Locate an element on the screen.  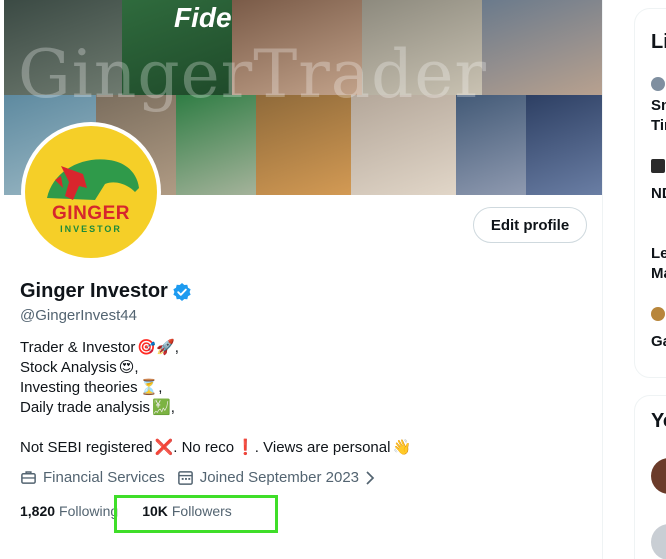
bio-text: . Views are personal is located at coordinates (322, 447).